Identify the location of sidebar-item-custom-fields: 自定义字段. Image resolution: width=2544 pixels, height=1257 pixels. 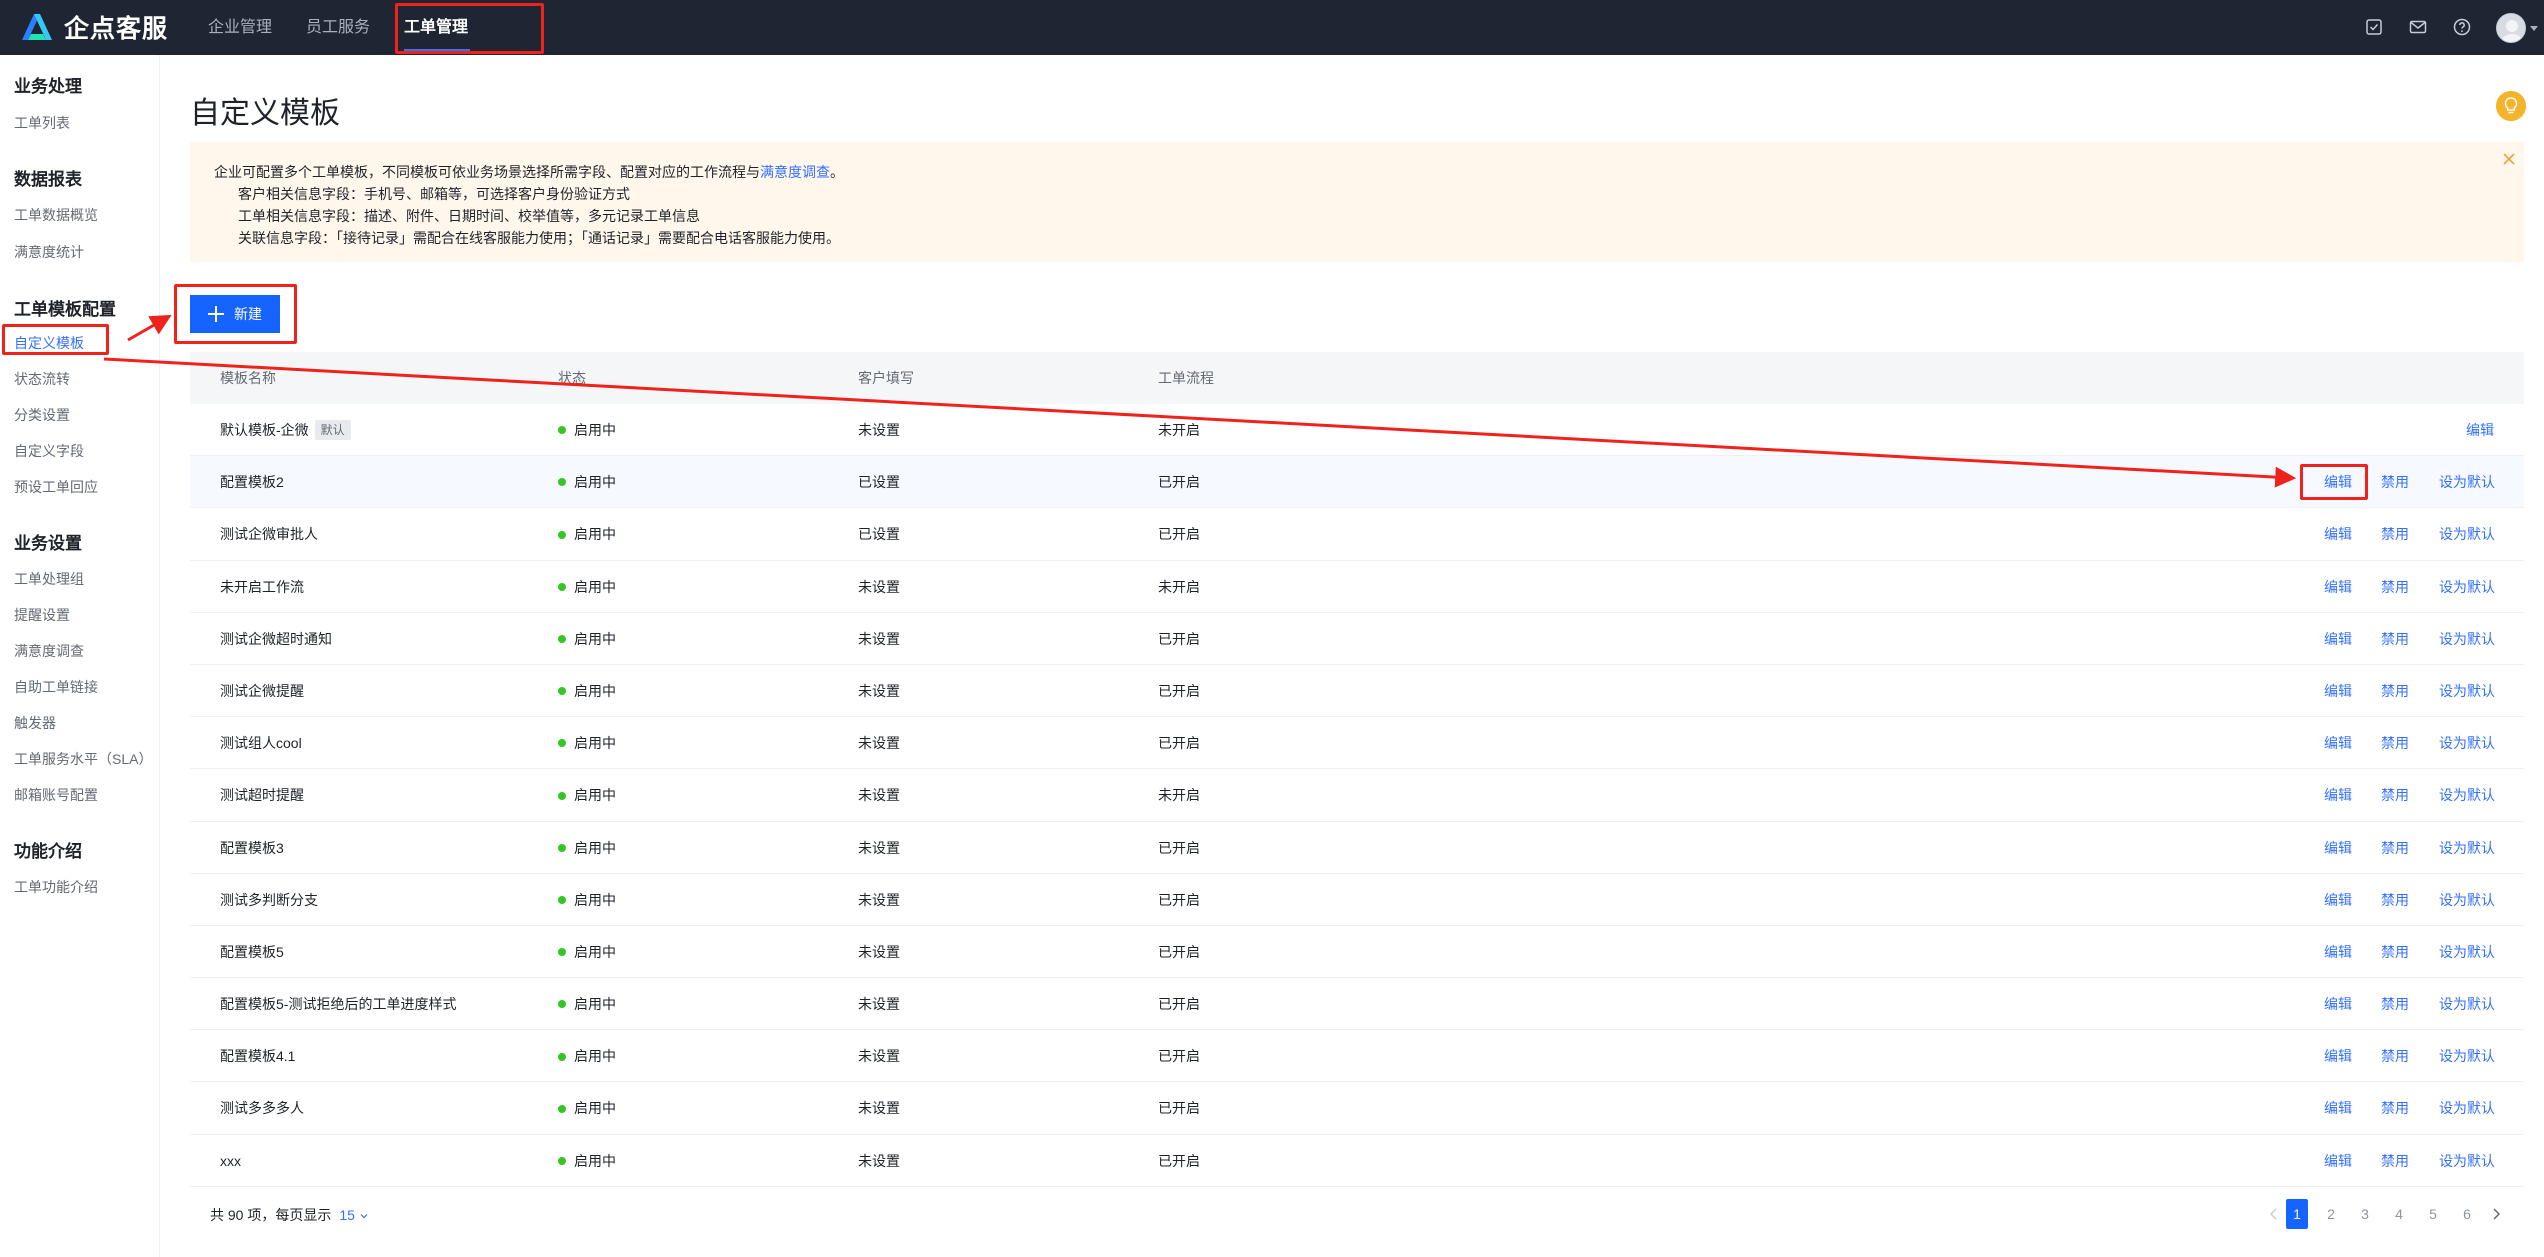
(49, 451).